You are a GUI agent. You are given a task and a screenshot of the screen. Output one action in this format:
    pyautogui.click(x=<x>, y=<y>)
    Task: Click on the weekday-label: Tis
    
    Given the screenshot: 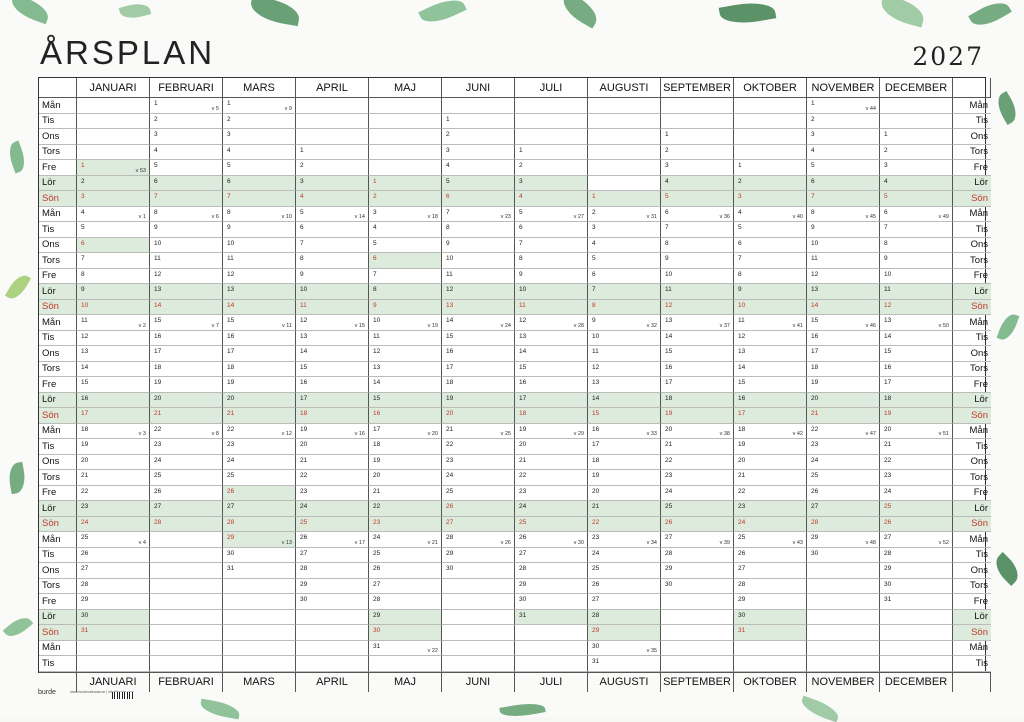 What is the action you would take?
    pyautogui.click(x=58, y=664)
    